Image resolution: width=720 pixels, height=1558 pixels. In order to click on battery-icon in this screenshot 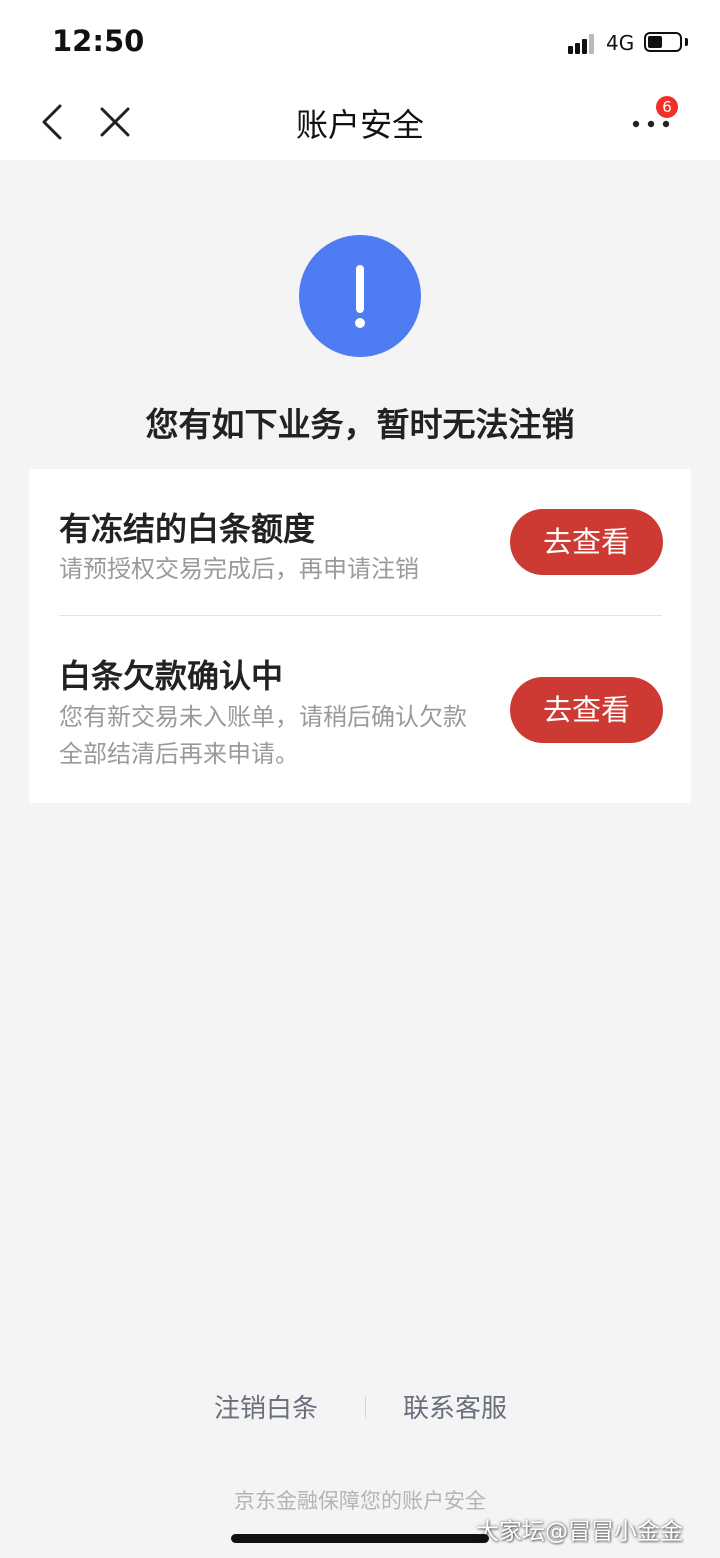, I will do `click(663, 42)`.